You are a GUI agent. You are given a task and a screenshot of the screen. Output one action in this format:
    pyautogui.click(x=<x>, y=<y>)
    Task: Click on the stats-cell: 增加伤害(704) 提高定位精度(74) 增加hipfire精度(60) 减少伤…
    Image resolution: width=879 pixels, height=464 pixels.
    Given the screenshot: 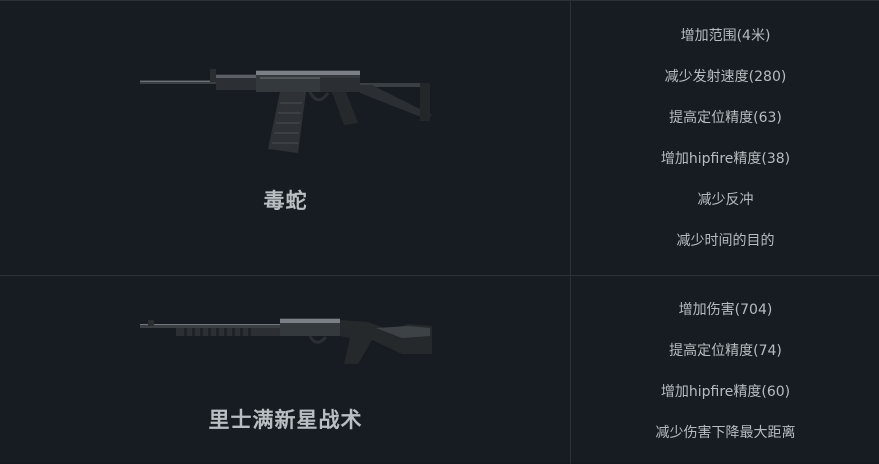 What is the action you would take?
    pyautogui.click(x=725, y=370)
    